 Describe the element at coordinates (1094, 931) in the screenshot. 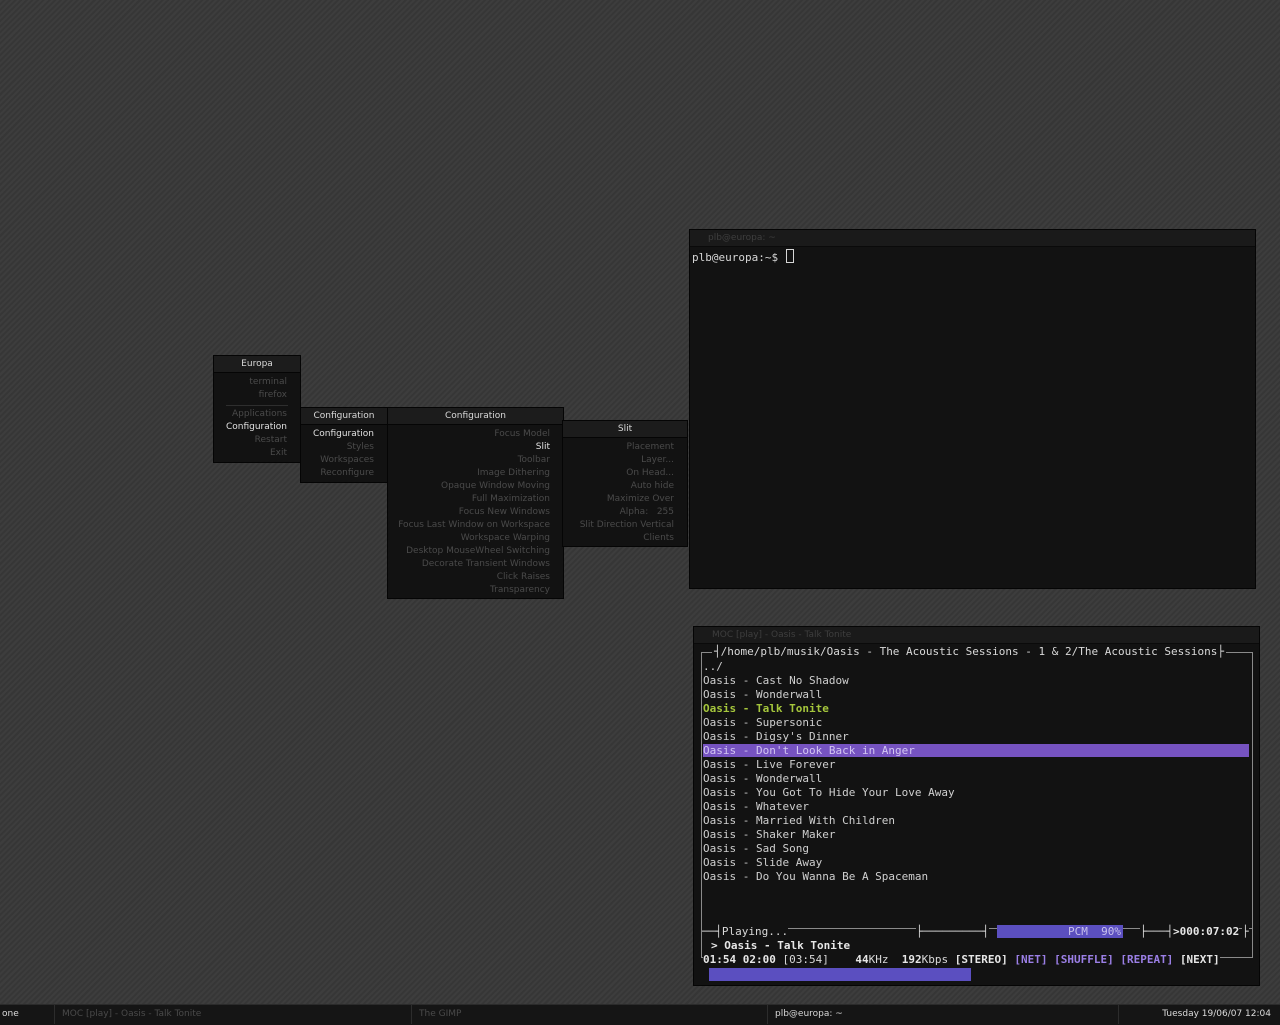

I see `moc-mixer-label: PCM 90%` at that location.